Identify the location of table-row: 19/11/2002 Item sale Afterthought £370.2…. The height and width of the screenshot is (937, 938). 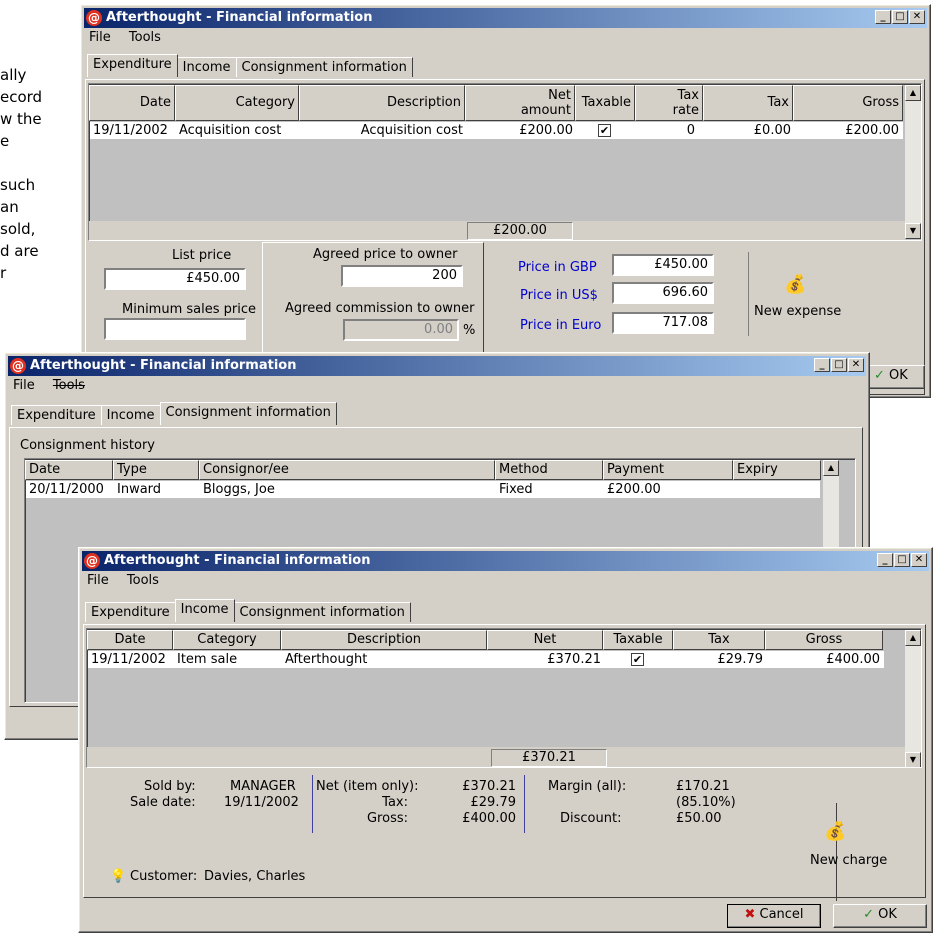
(486, 660).